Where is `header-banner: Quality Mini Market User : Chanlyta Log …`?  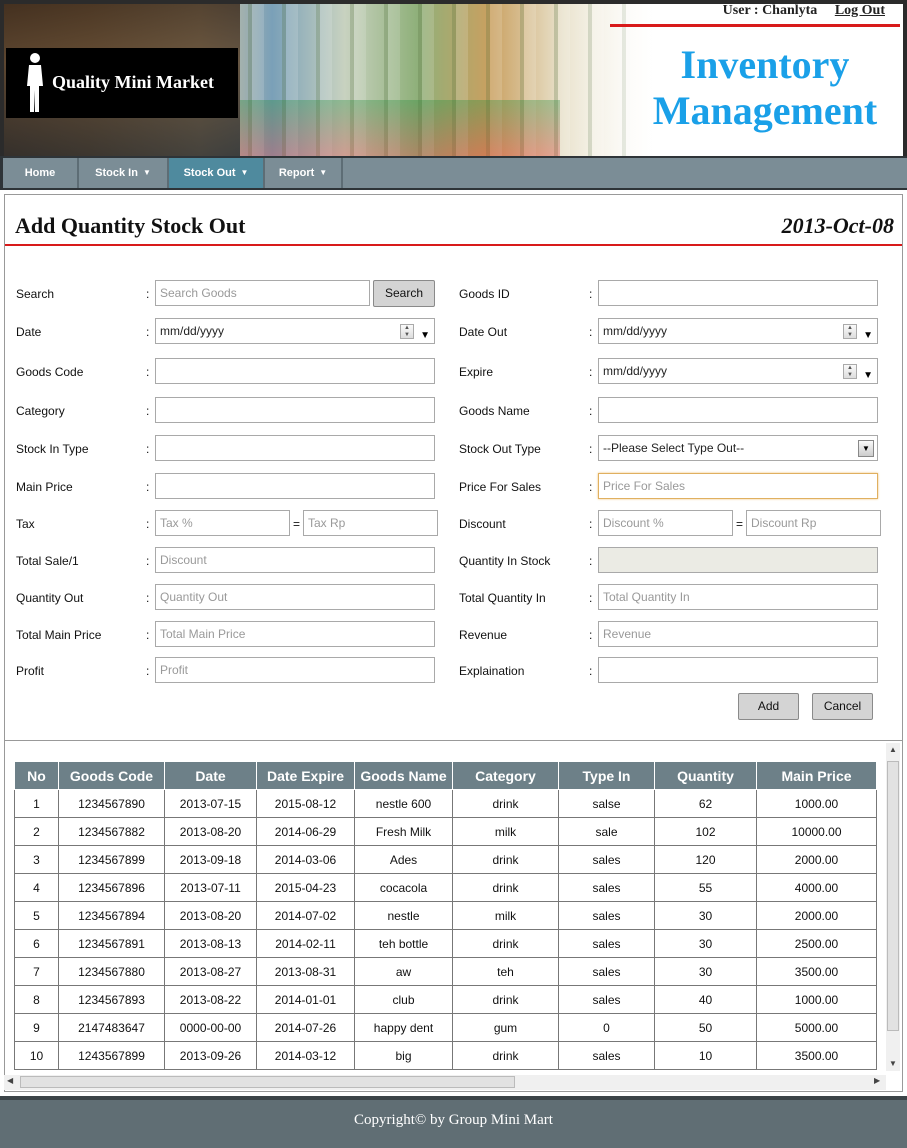
header-banner: Quality Mini Market User : Chanlyta Log … is located at coordinates (453, 78).